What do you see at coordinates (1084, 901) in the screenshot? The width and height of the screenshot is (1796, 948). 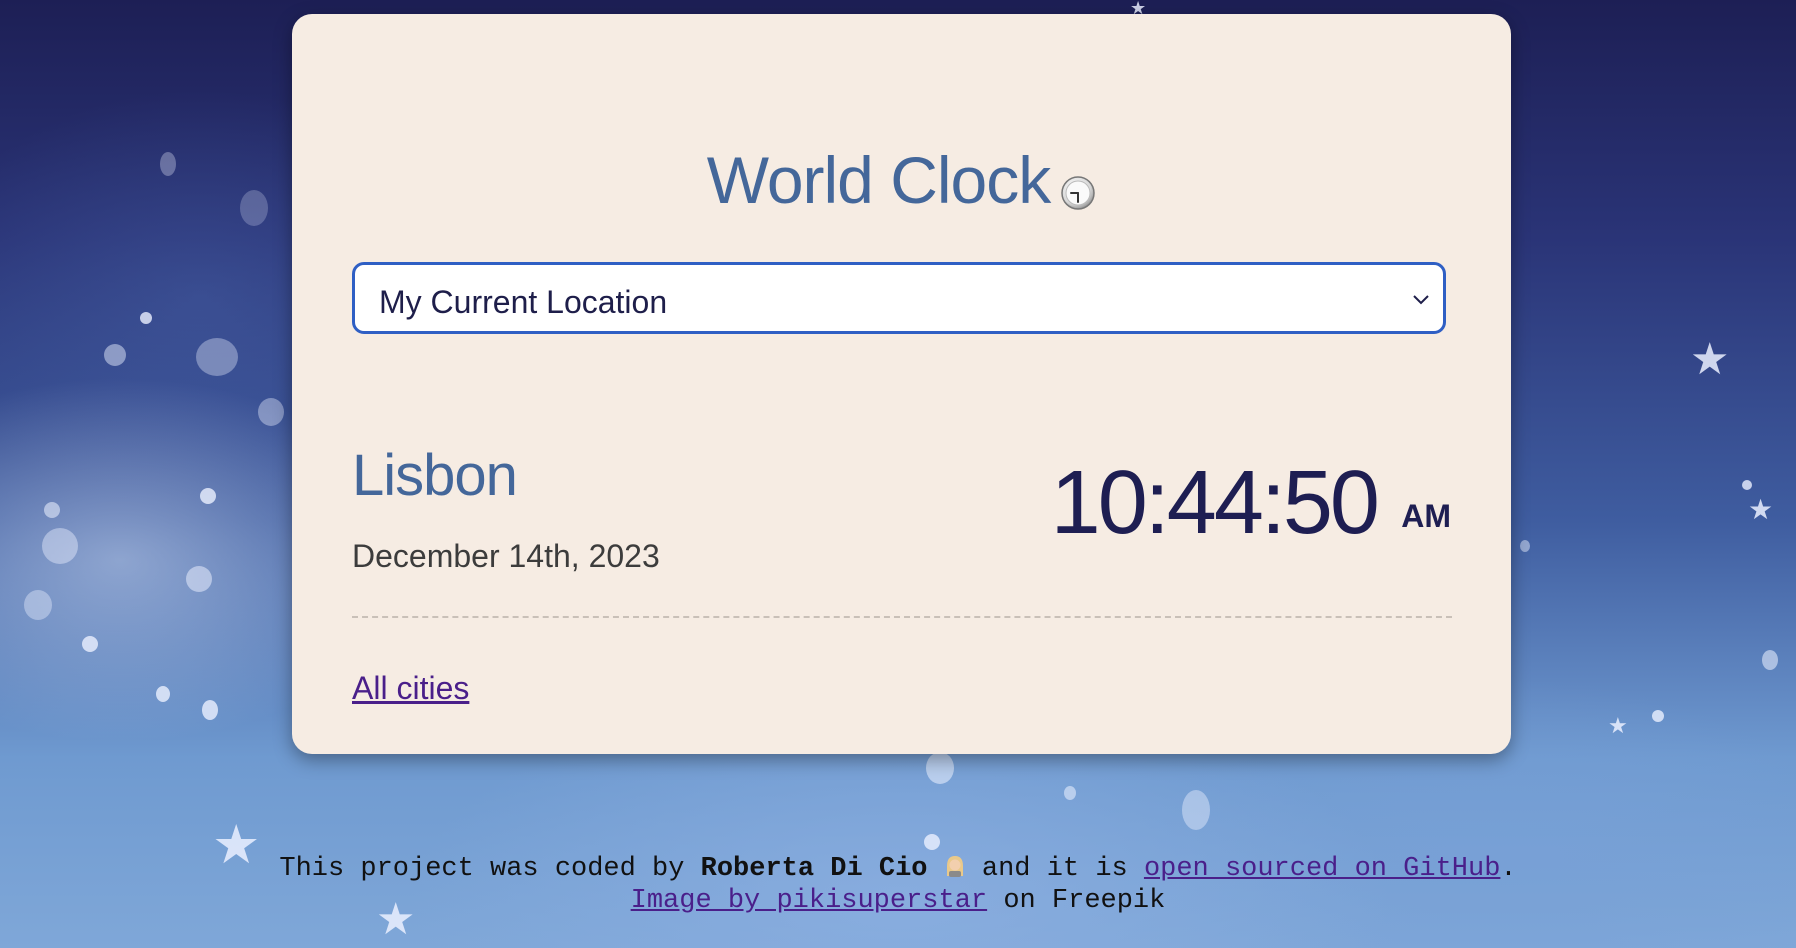 I see `footer-text: on Freepik` at bounding box center [1084, 901].